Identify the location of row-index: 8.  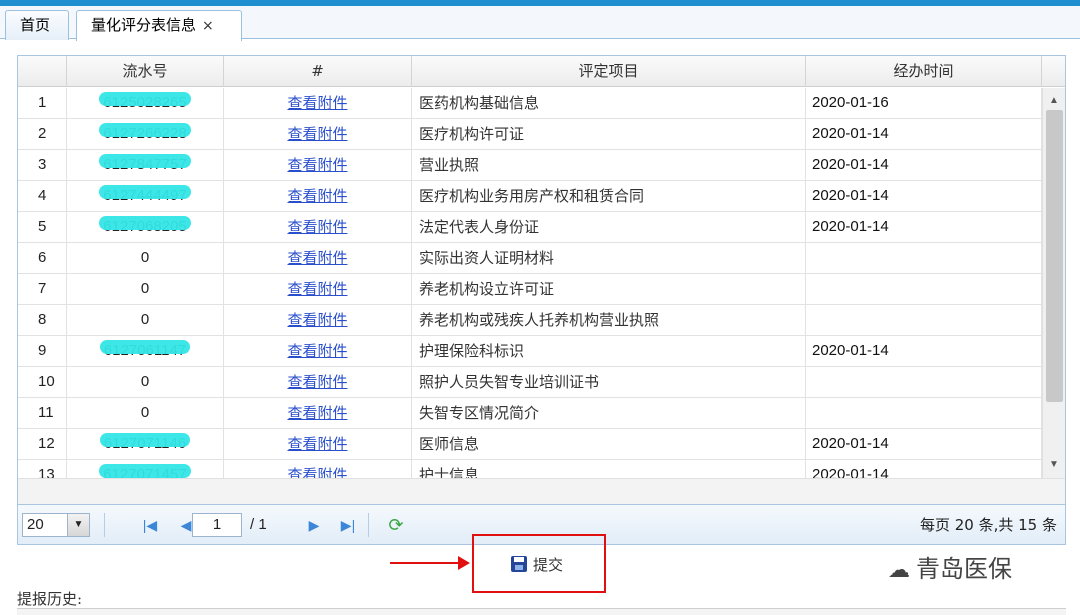
(42, 320).